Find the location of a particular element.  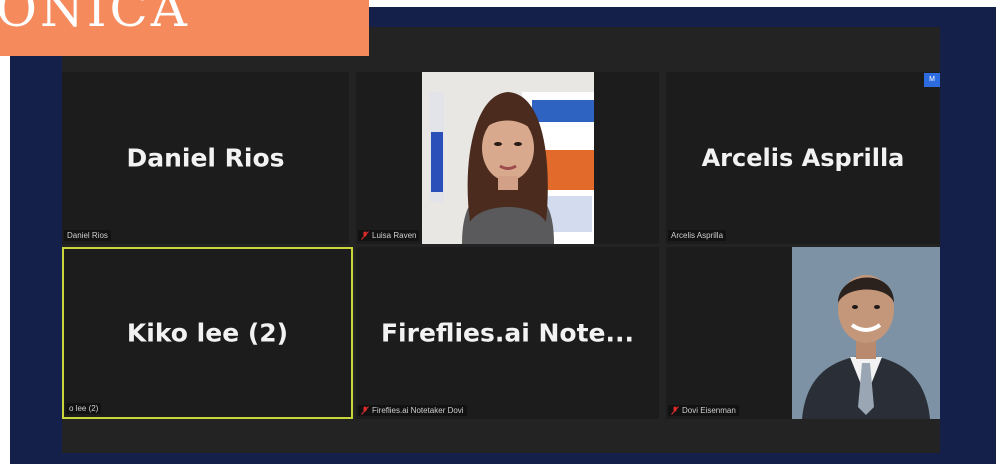

participant-tile-dovi-eisenman: Dovi Eisenman is located at coordinates (803, 333).